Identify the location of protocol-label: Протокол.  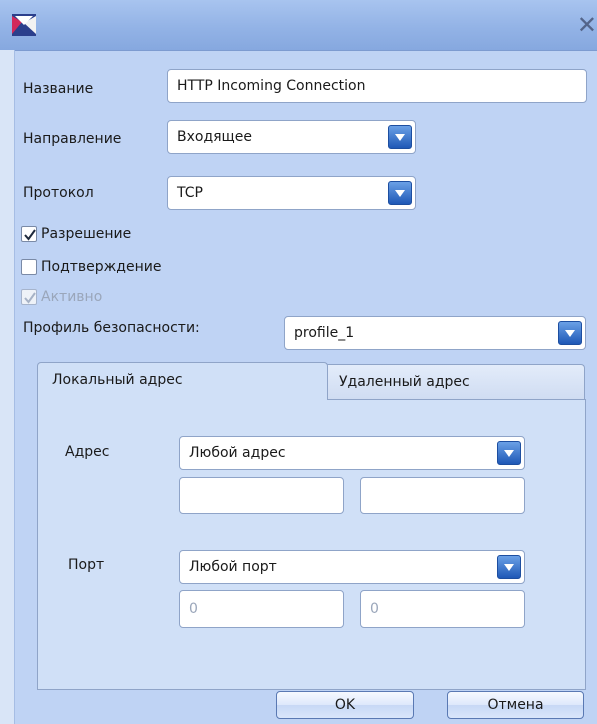
(58, 193).